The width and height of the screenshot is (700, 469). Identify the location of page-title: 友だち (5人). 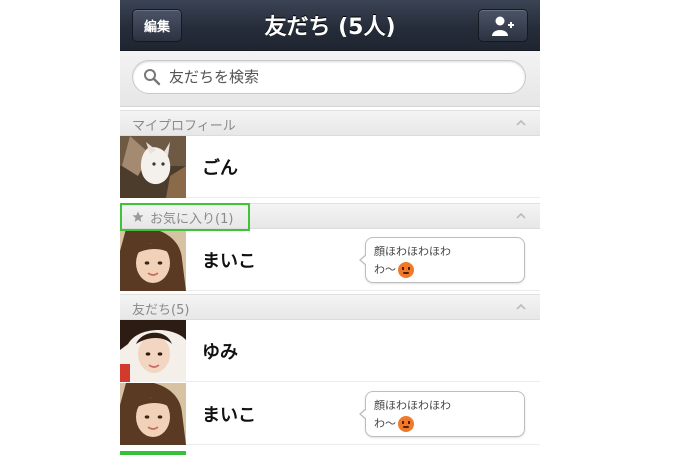
(330, 27).